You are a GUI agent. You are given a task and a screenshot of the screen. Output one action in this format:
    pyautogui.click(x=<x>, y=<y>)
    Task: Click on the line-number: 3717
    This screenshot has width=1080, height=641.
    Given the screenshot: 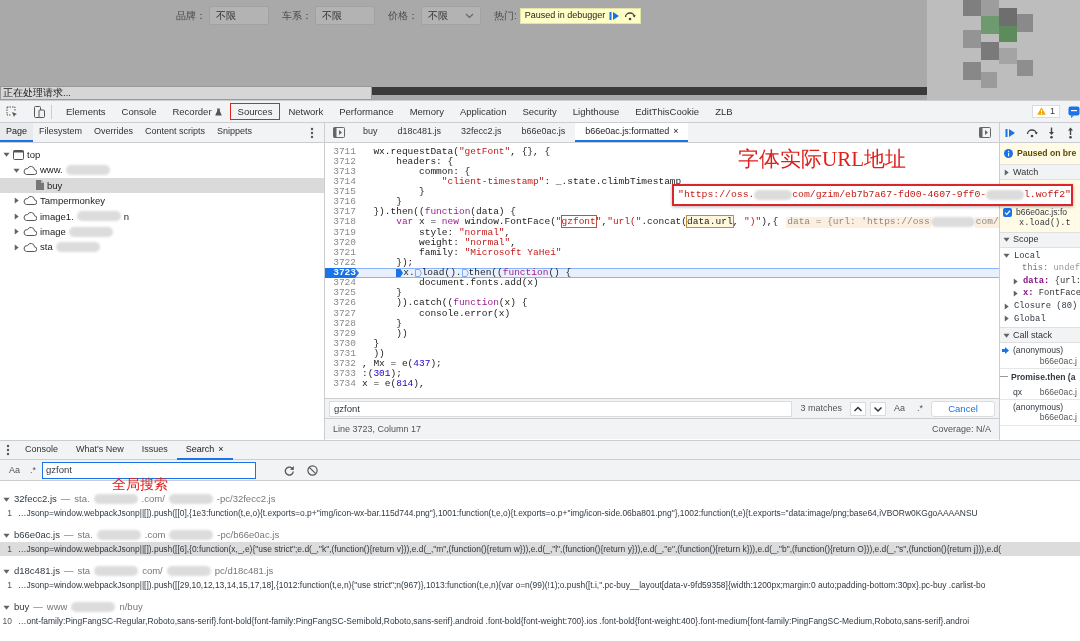 What is the action you would take?
    pyautogui.click(x=342, y=212)
    